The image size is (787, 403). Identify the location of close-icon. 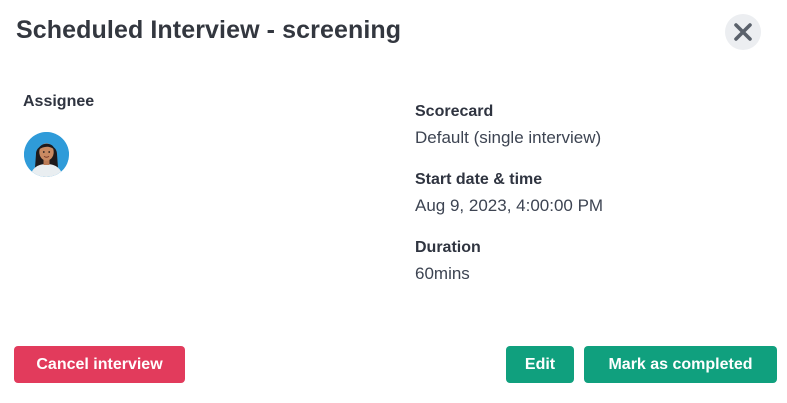
(743, 32).